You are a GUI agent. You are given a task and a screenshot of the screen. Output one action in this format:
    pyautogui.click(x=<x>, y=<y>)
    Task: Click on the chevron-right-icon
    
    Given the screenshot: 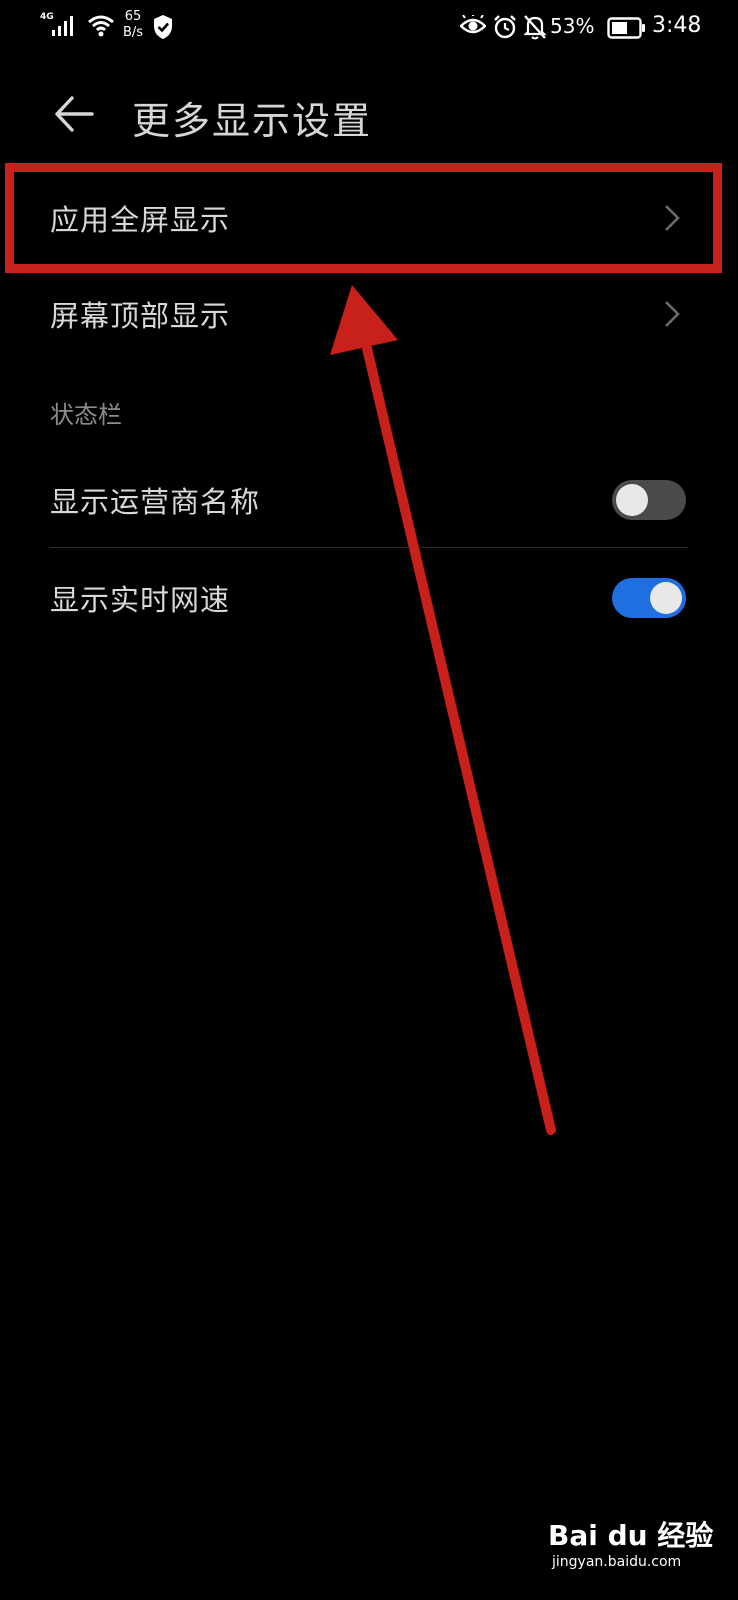 What is the action you would take?
    pyautogui.click(x=672, y=314)
    